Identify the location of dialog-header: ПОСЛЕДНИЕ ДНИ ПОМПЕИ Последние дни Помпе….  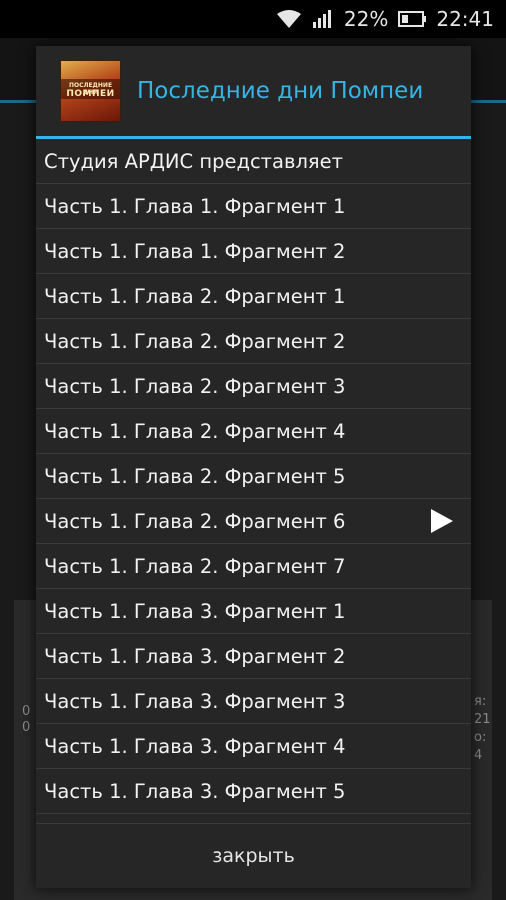
(253, 91).